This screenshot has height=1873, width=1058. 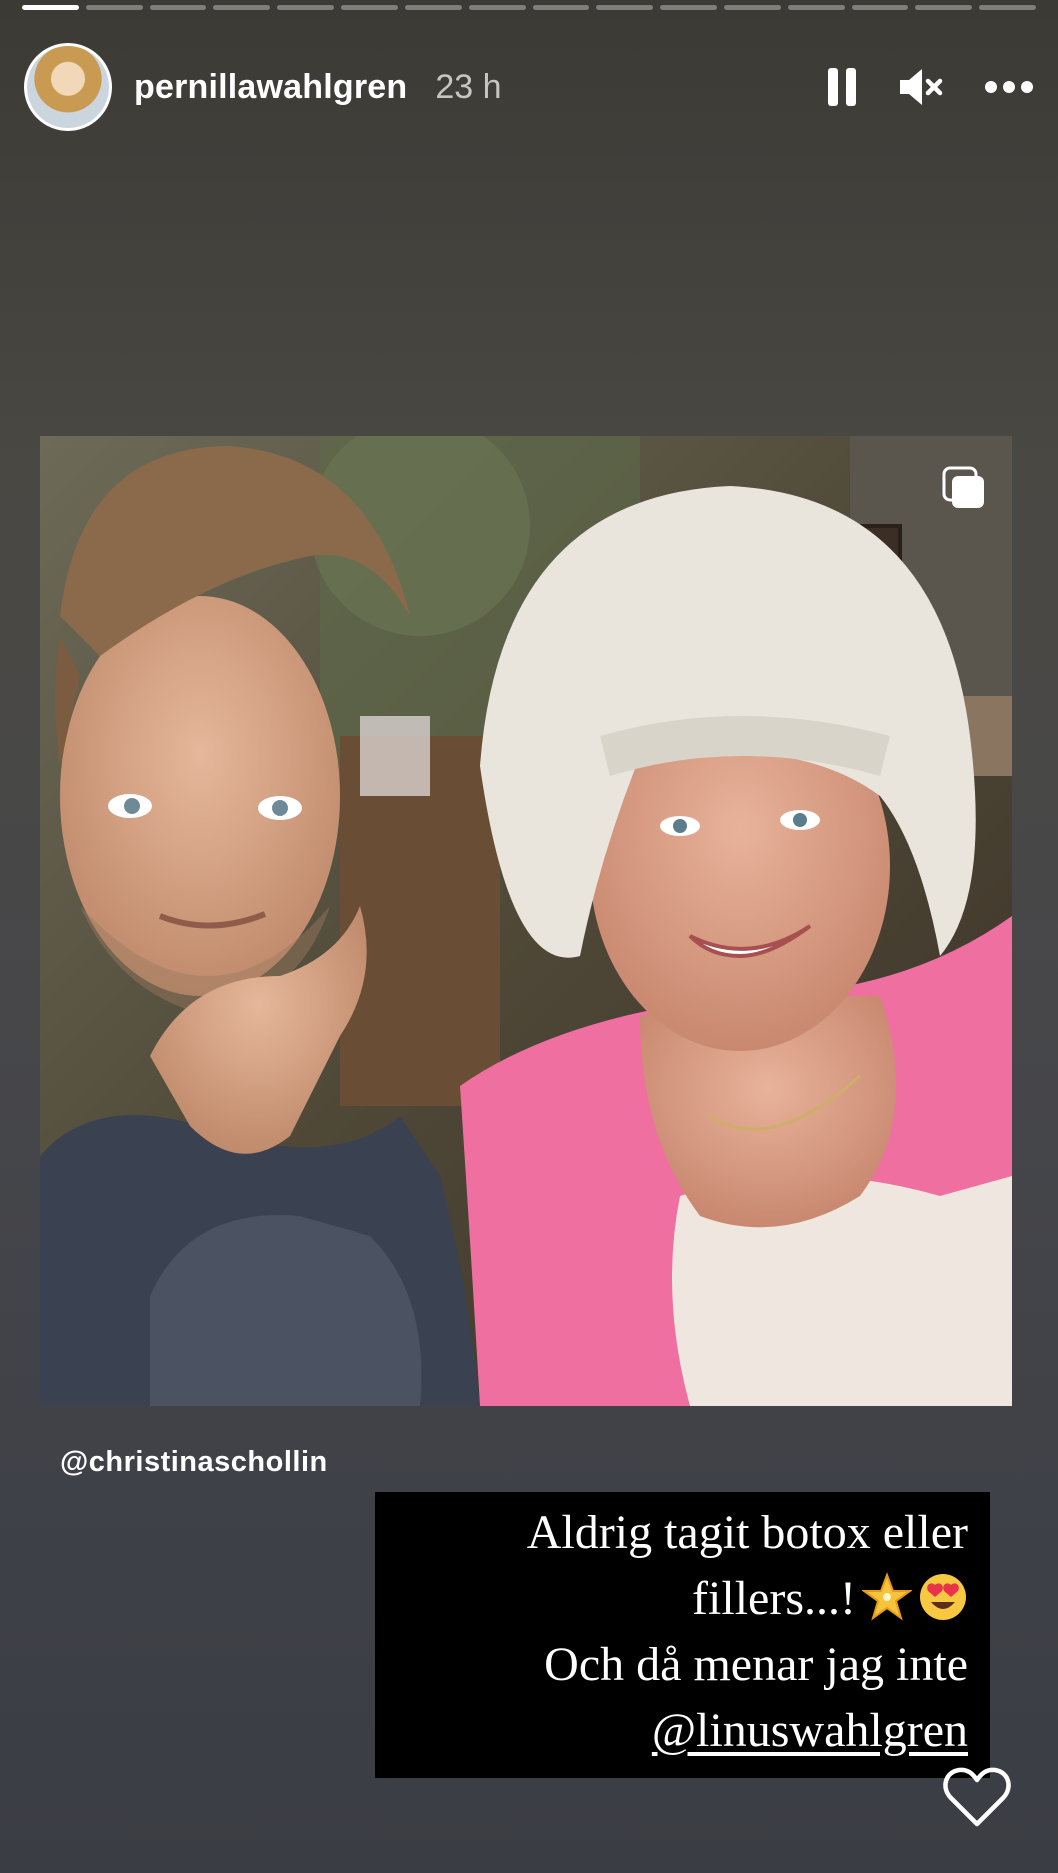 What do you see at coordinates (68, 87) in the screenshot?
I see `profile-avatar` at bounding box center [68, 87].